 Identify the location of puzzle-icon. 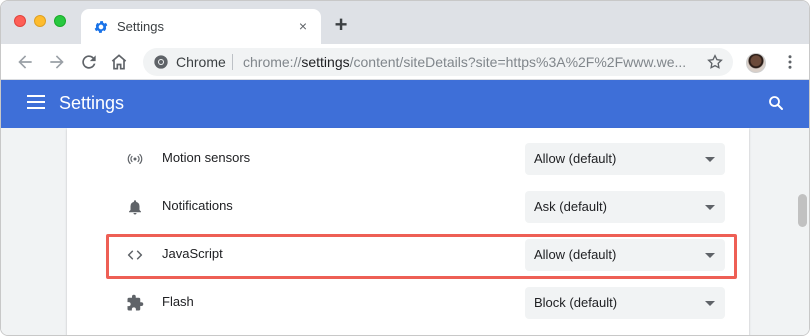
(135, 302).